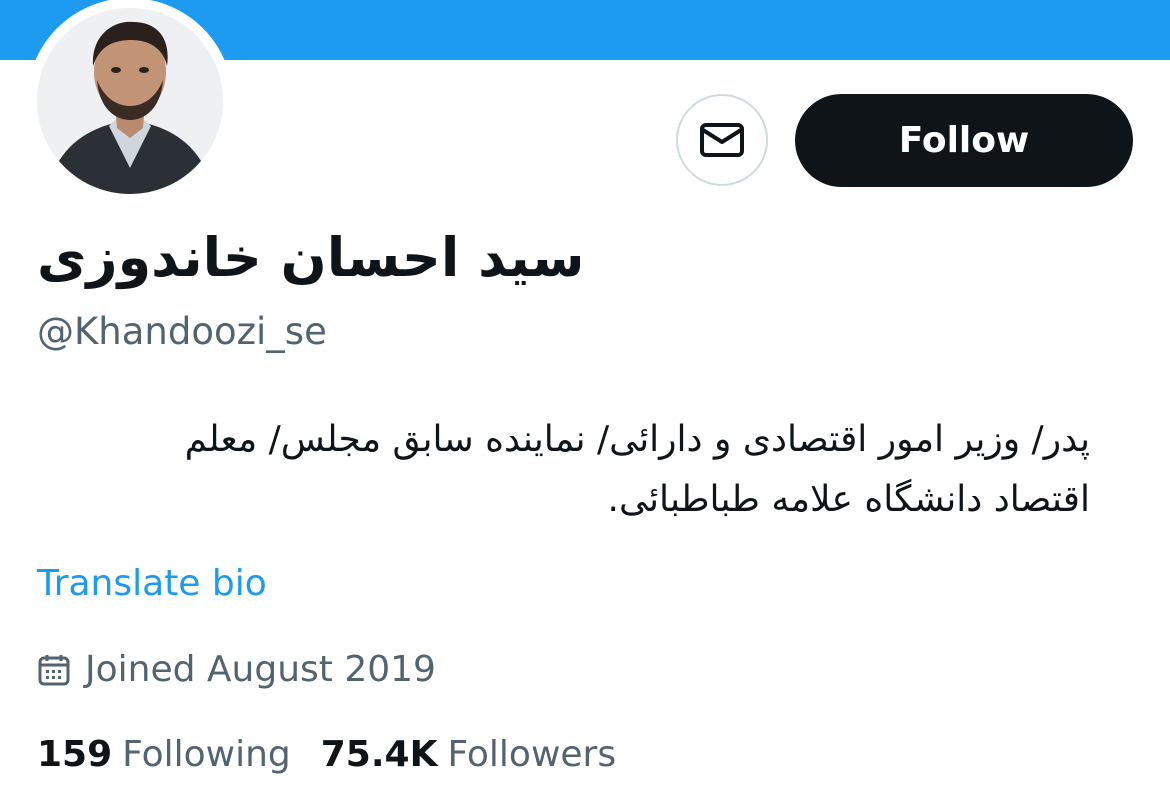 Image resolution: width=1170 pixels, height=786 pixels. Describe the element at coordinates (532, 754) in the screenshot. I see `followers-label: Followers` at that location.